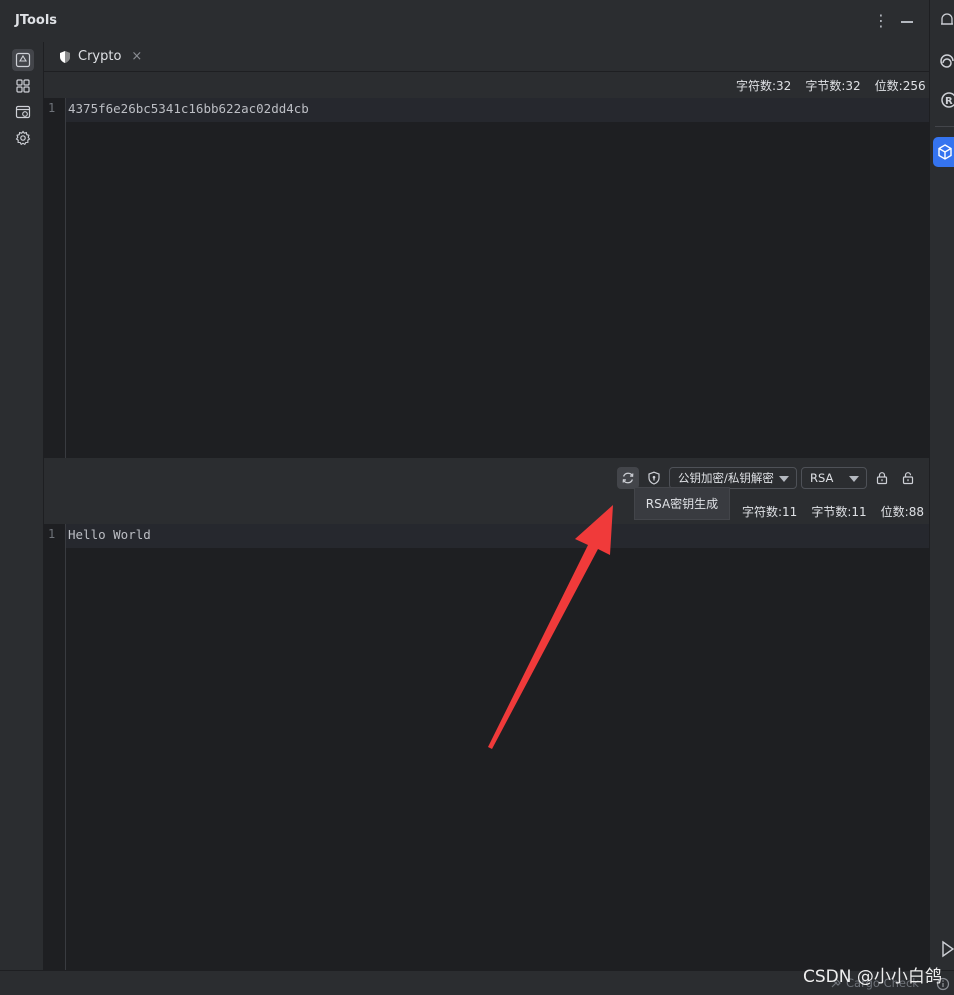 The height and width of the screenshot is (995, 954). What do you see at coordinates (881, 21) in the screenshot?
I see `more-options-icon: ⋮` at bounding box center [881, 21].